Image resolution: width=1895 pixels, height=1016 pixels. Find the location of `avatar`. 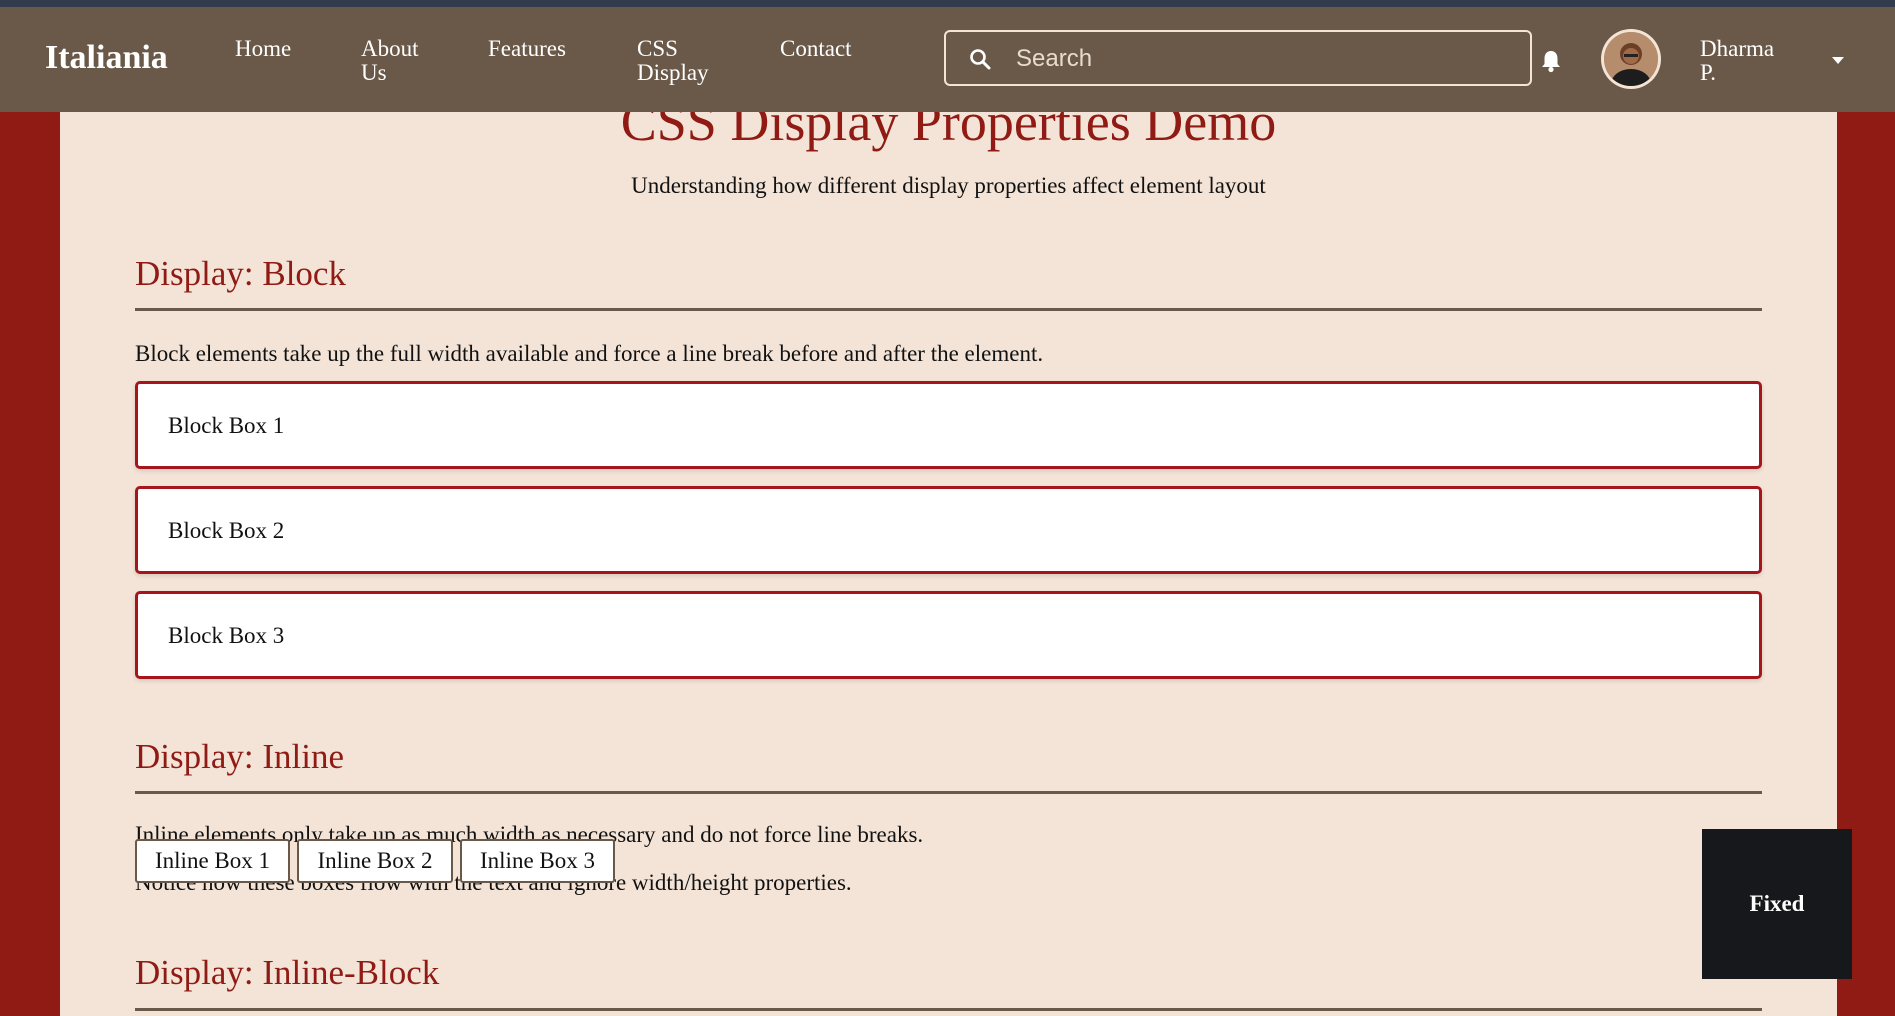

avatar is located at coordinates (1631, 59).